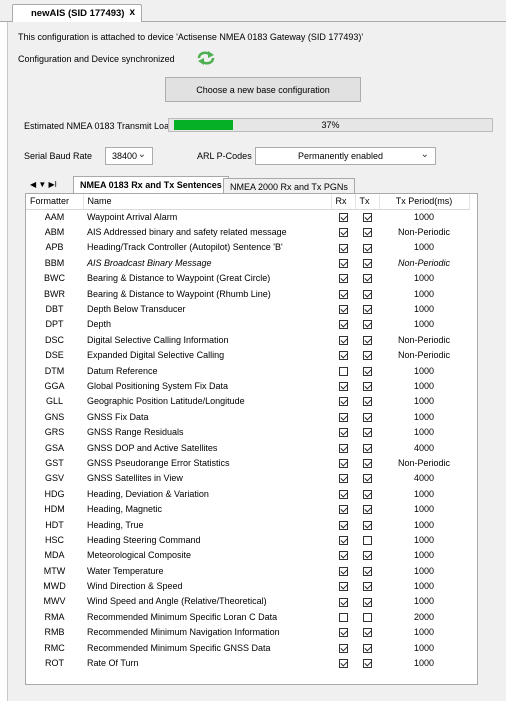 Image resolution: width=506 pixels, height=701 pixels. I want to click on table-row: DPT Depth 1000, so click(247, 324).